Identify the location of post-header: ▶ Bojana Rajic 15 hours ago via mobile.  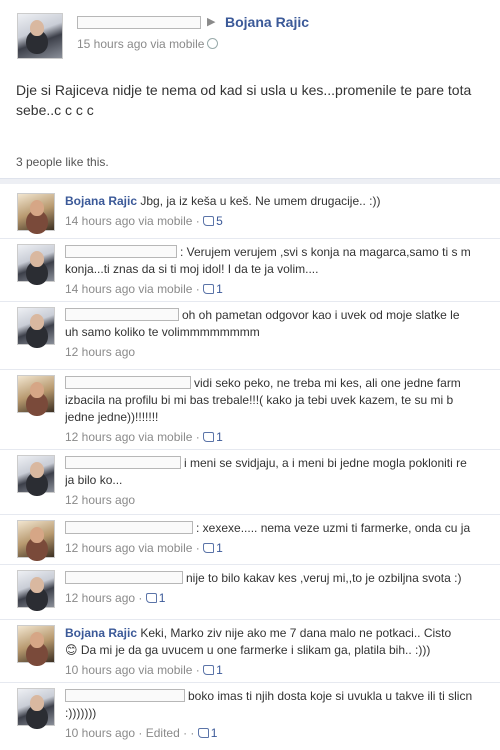
(250, 30).